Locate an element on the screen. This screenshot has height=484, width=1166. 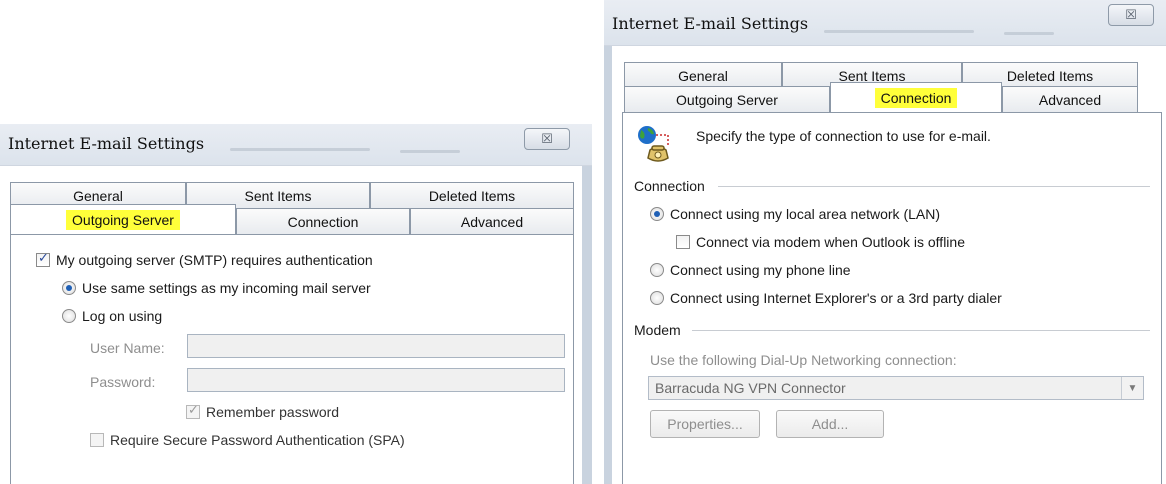
lan-radio is located at coordinates (657, 214).